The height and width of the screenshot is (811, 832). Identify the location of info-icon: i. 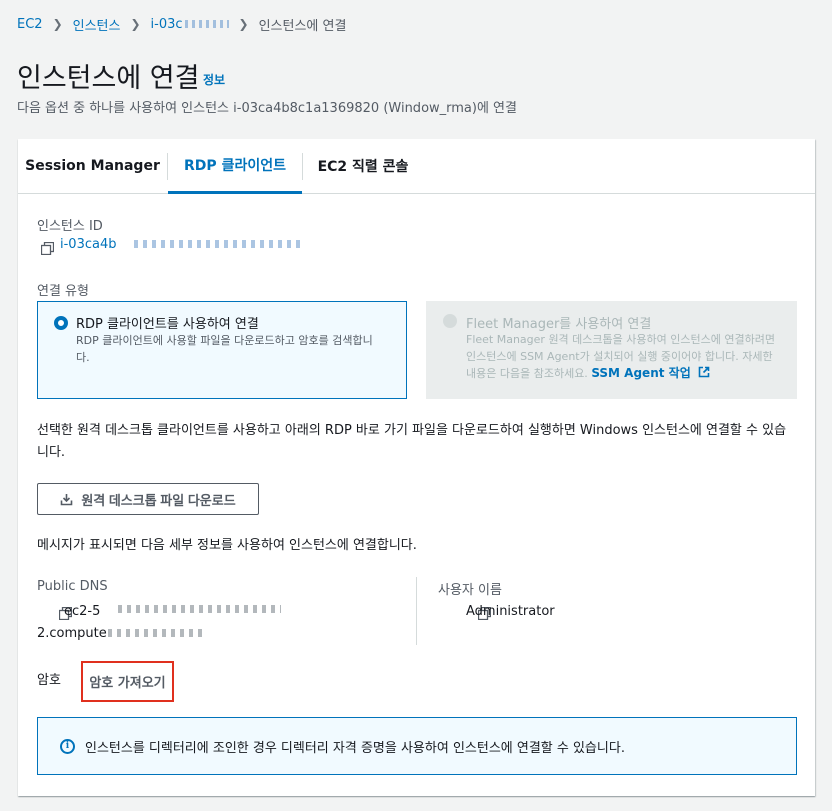
(67, 746).